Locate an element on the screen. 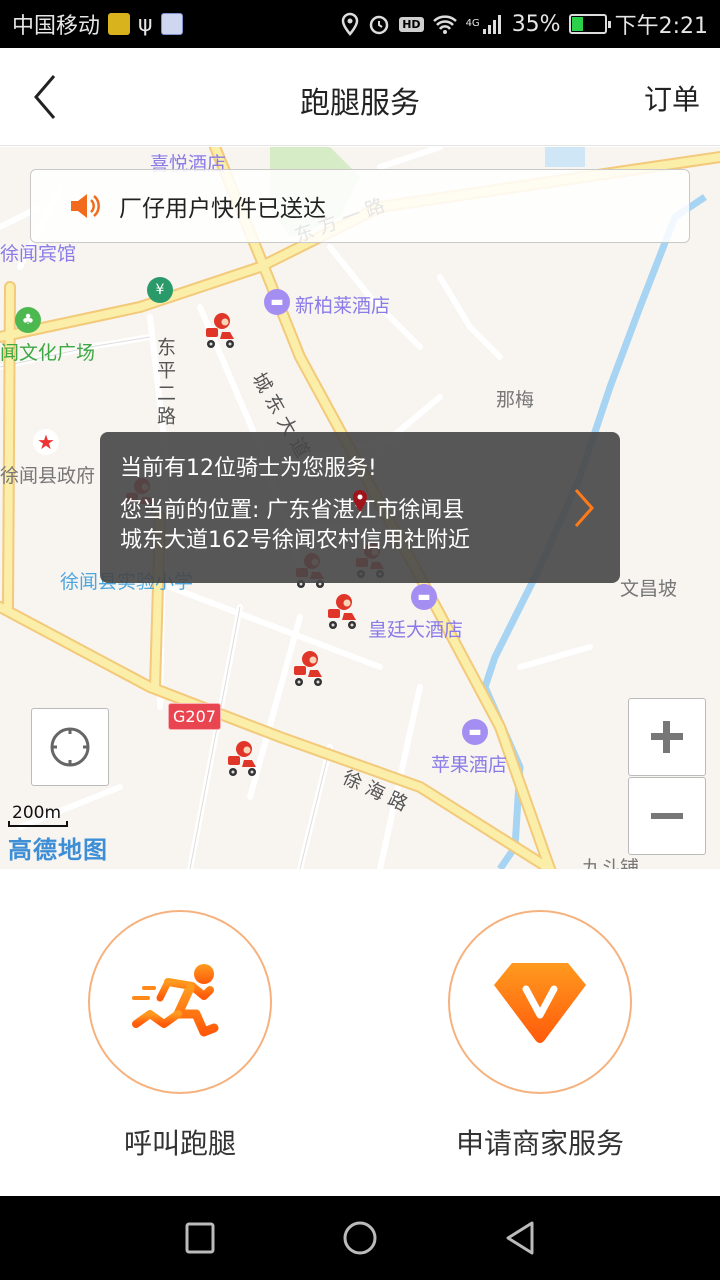  recent-apps-button is located at coordinates (200, 1238).